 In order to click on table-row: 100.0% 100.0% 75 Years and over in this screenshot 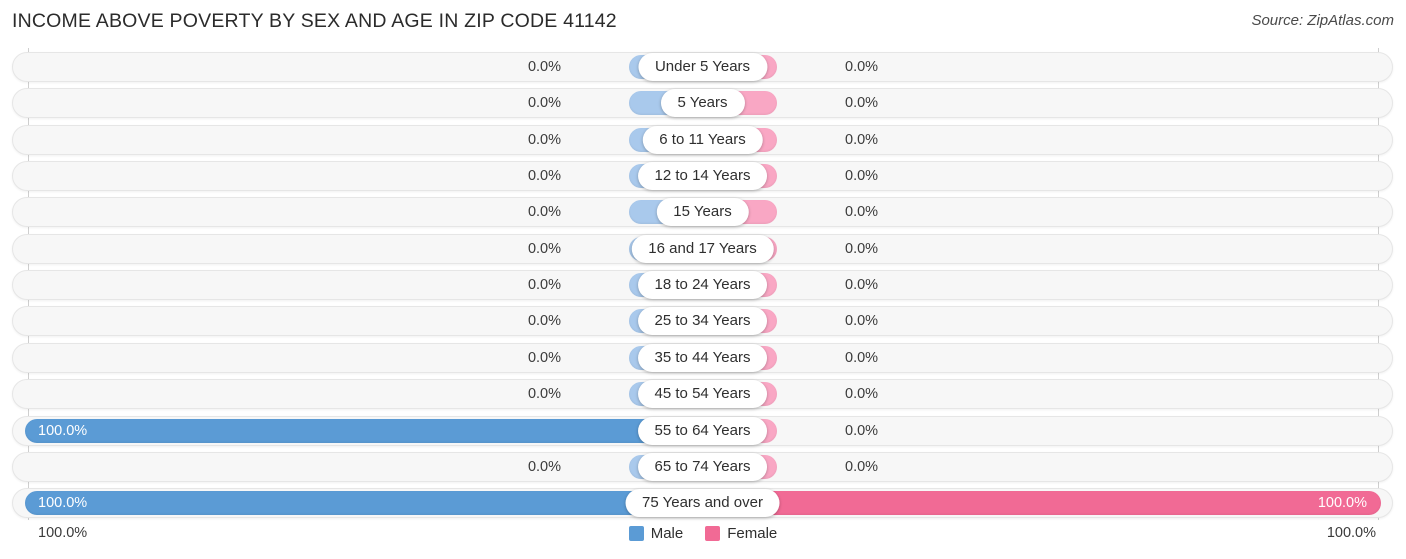, I will do `click(702, 503)`.